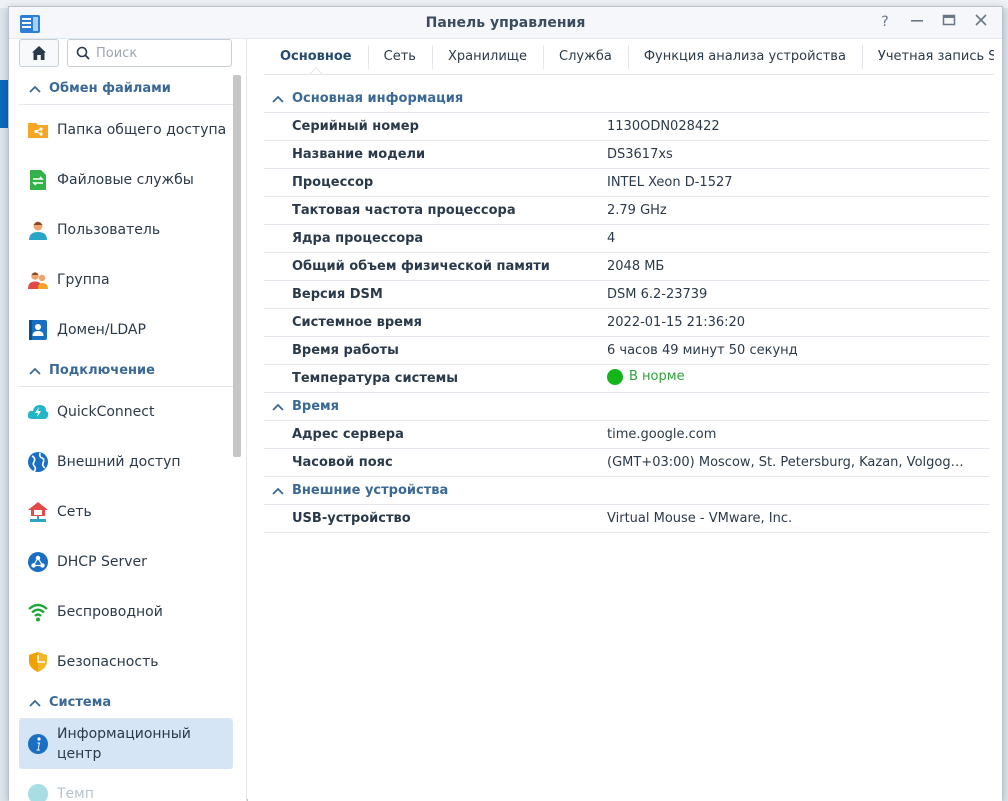 Image resolution: width=1008 pixels, height=801 pixels. Describe the element at coordinates (102, 562) in the screenshot. I see `sidebar-item-label: DHCP Server` at that location.